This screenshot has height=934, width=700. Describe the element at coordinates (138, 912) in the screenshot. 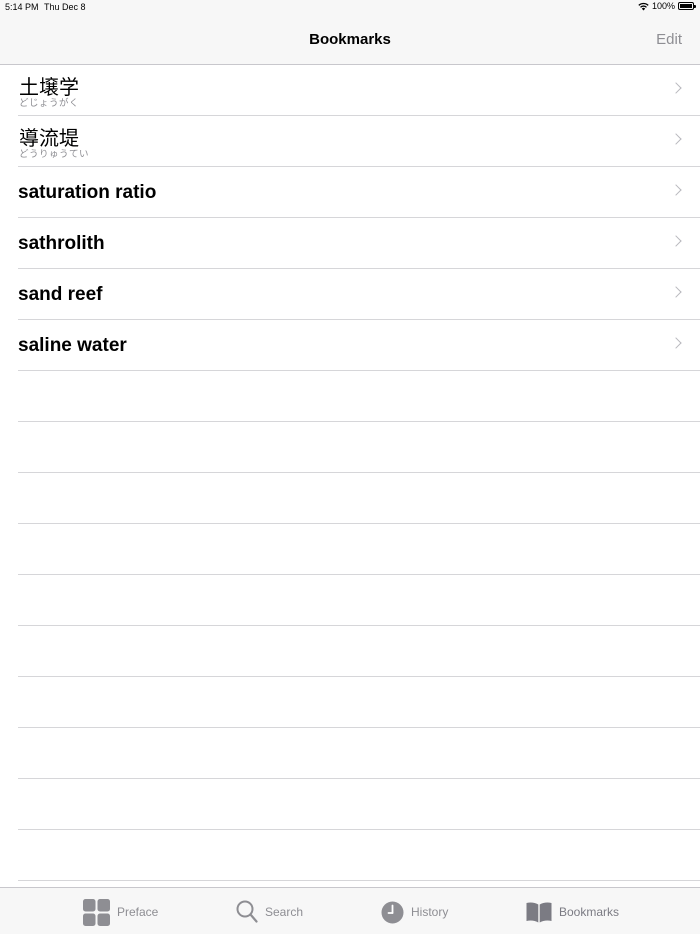

I see `tab-preface-label: Preface` at that location.